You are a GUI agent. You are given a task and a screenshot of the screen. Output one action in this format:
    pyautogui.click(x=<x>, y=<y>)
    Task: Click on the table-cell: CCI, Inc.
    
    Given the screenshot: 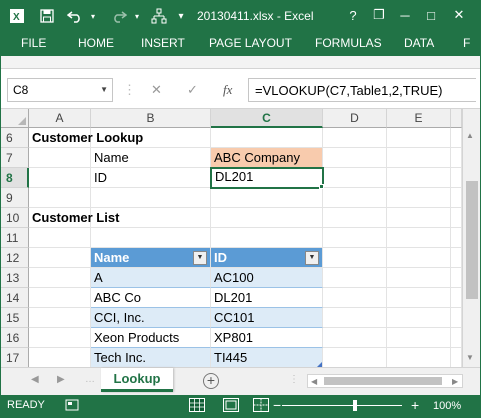 What is the action you would take?
    pyautogui.click(x=151, y=318)
    